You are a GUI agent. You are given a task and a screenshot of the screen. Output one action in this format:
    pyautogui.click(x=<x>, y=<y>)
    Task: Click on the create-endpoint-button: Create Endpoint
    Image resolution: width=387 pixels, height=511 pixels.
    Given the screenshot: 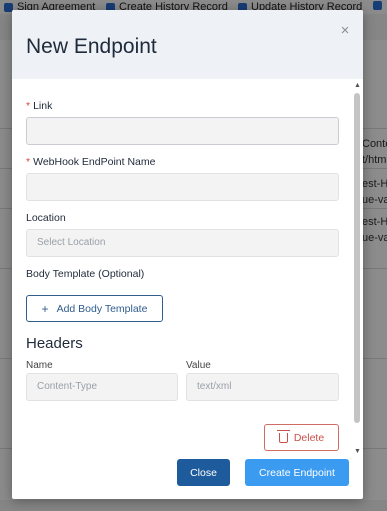 What is the action you would take?
    pyautogui.click(x=297, y=472)
    